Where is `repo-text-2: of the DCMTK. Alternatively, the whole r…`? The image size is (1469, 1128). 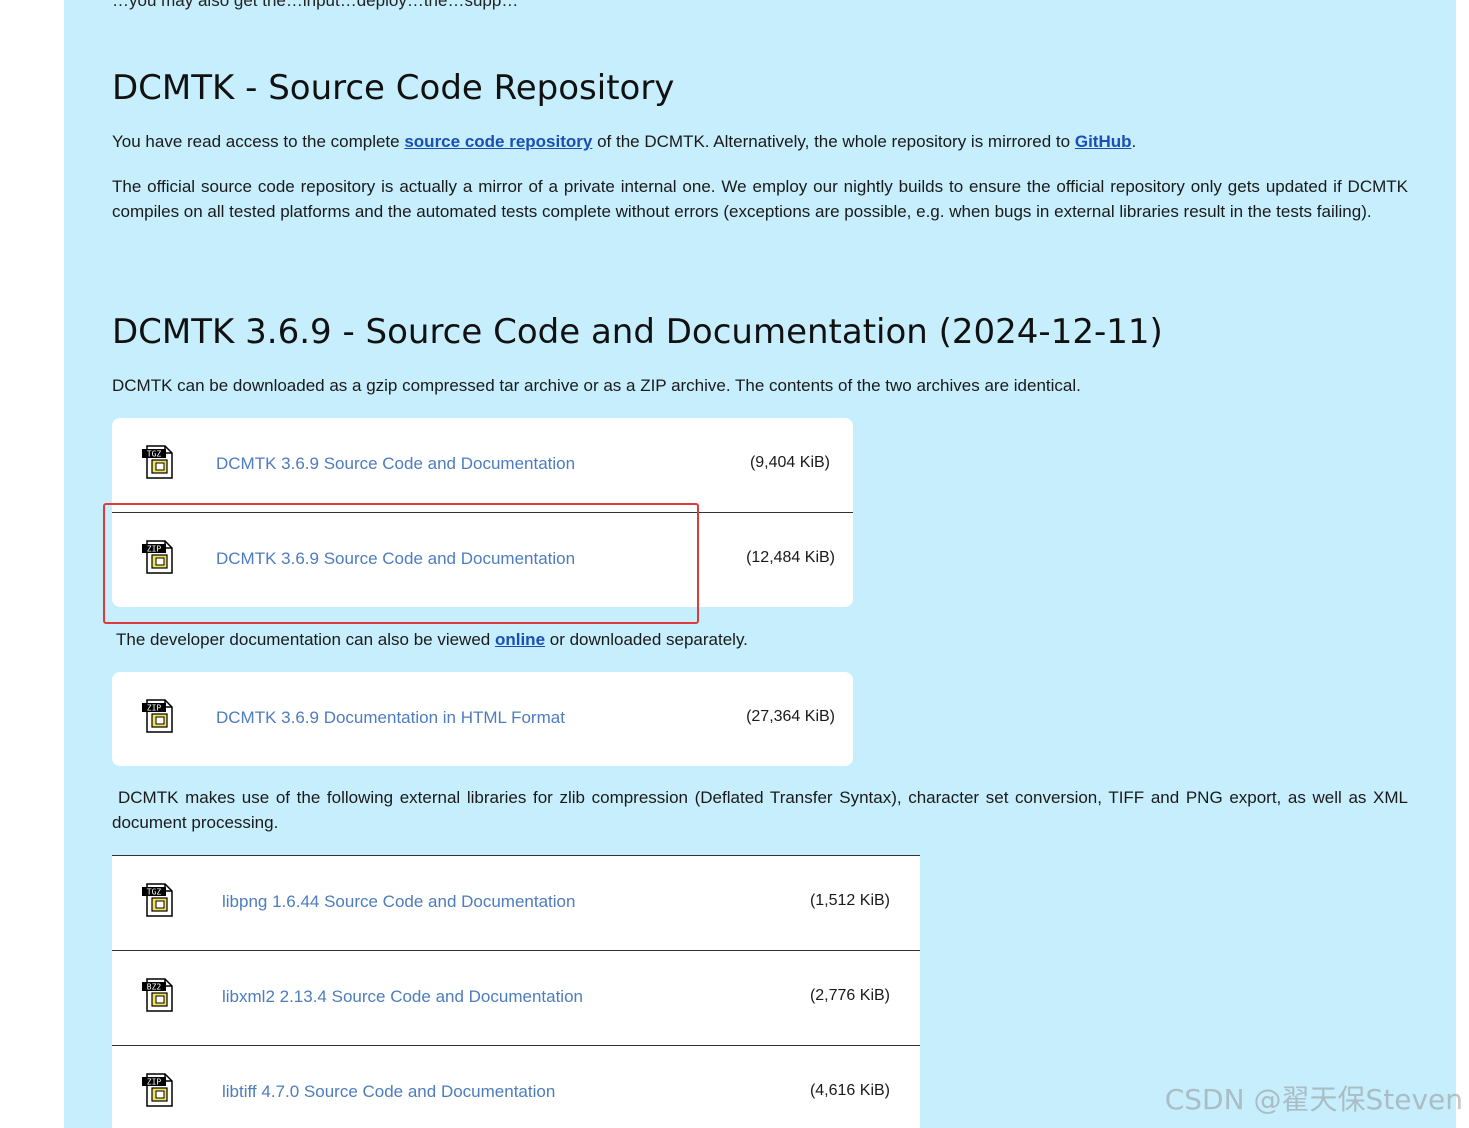
repo-text-2: of the DCMTK. Alternatively, the whole r… is located at coordinates (833, 141).